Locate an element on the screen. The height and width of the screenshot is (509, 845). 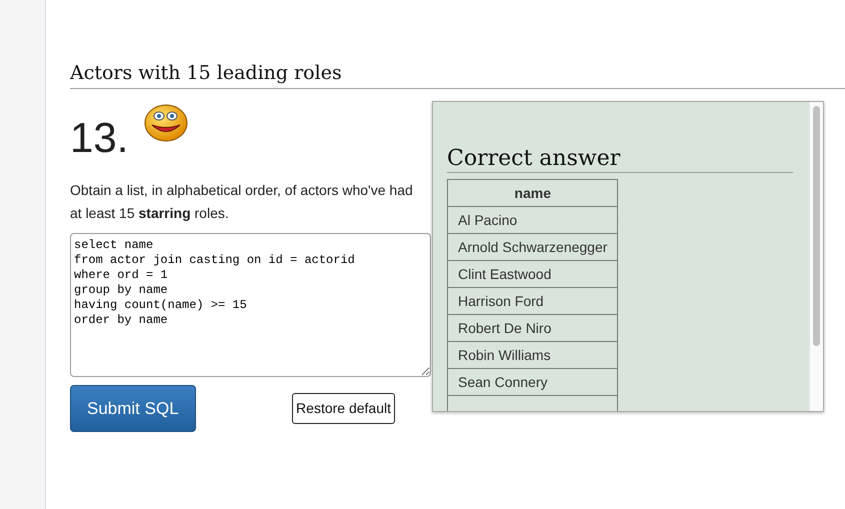
sql-editor: select name from actor join casting on id = actorid where ord = 1 group by name having count(name) >= 15 order by name is located at coordinates (250, 304).